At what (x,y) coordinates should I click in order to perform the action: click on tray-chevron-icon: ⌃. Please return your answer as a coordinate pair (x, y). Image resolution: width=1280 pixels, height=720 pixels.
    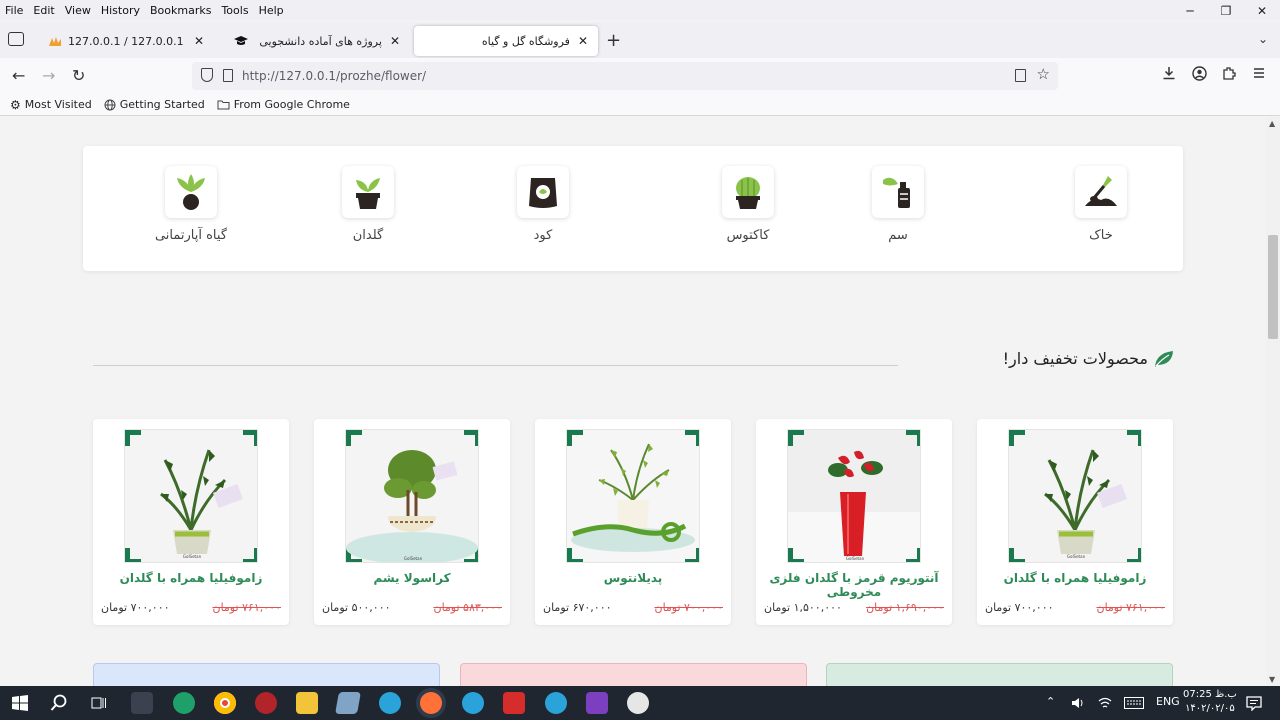
    Looking at the image, I should click on (1050, 701).